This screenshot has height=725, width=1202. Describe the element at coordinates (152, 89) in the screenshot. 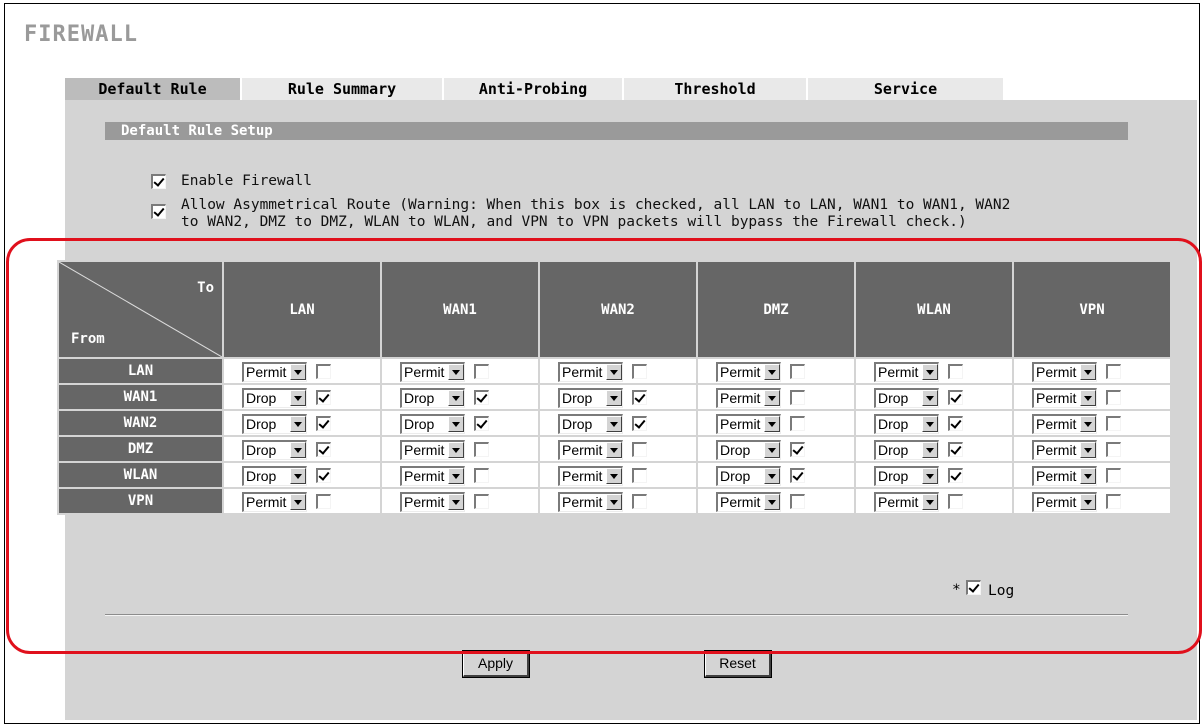

I see `tab-default-rule: Default Rule` at that location.